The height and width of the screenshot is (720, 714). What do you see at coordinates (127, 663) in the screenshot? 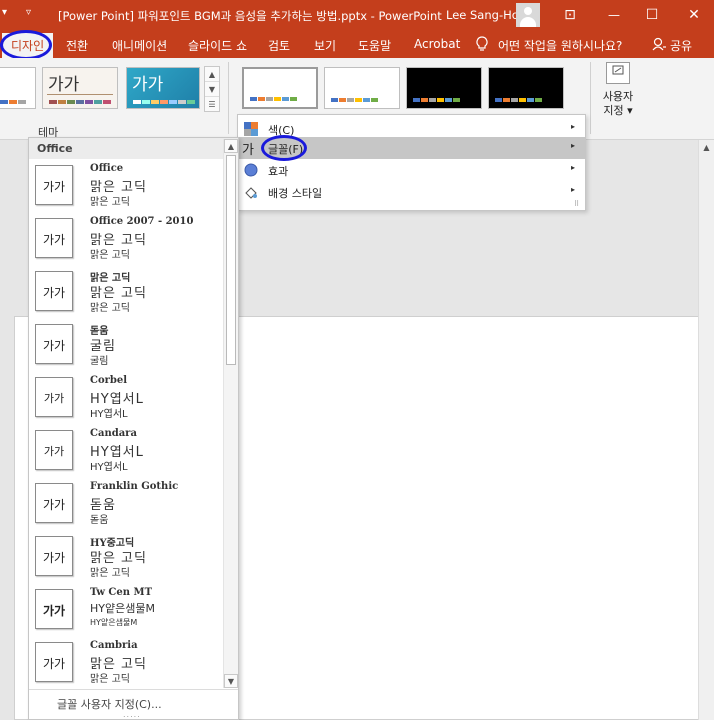
I see `font-option: 가가 Cambria 맑은 고딕 맑은 고딕` at bounding box center [127, 663].